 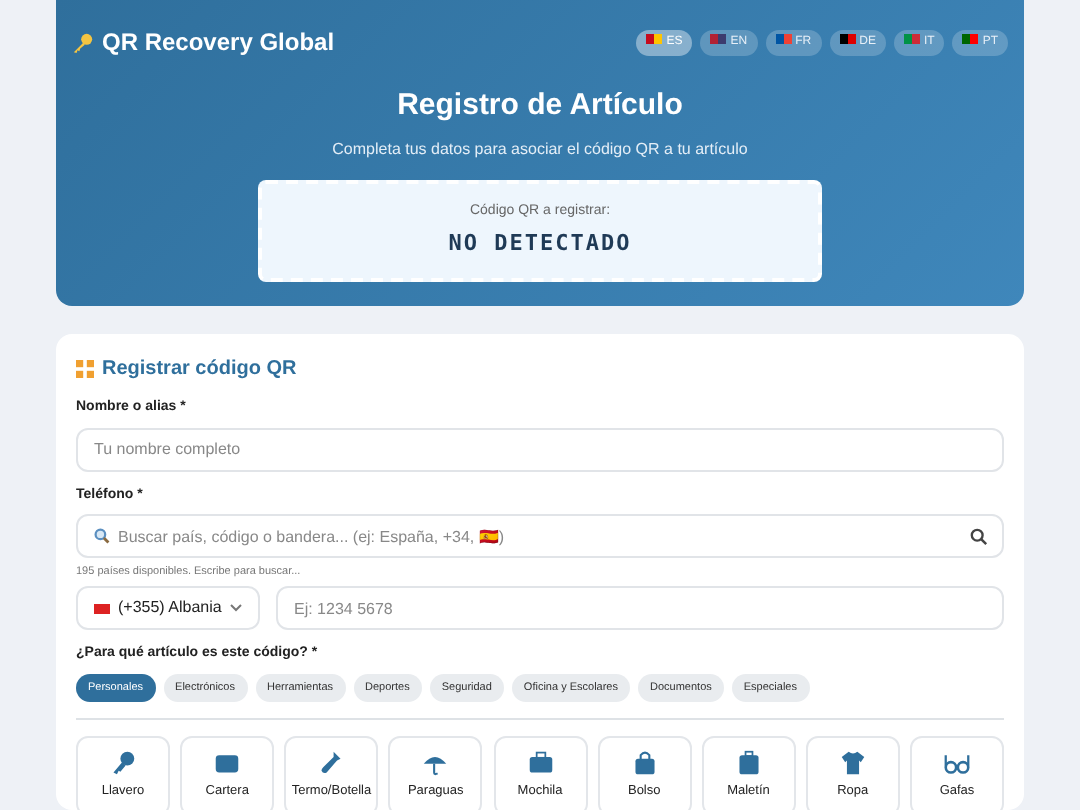 What do you see at coordinates (748, 763) in the screenshot?
I see `suitcase-icon` at bounding box center [748, 763].